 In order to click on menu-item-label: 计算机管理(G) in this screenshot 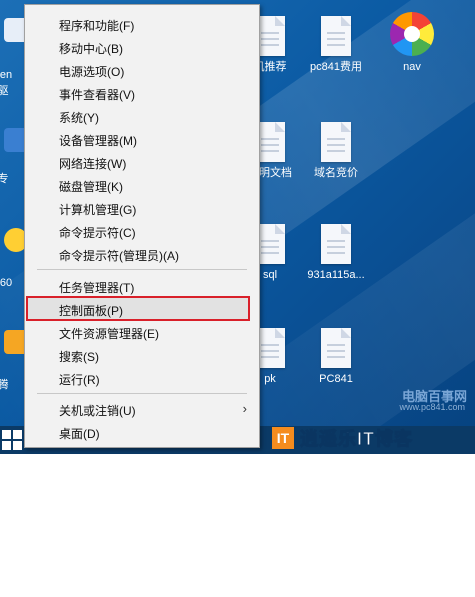, I will do `click(98, 210)`.